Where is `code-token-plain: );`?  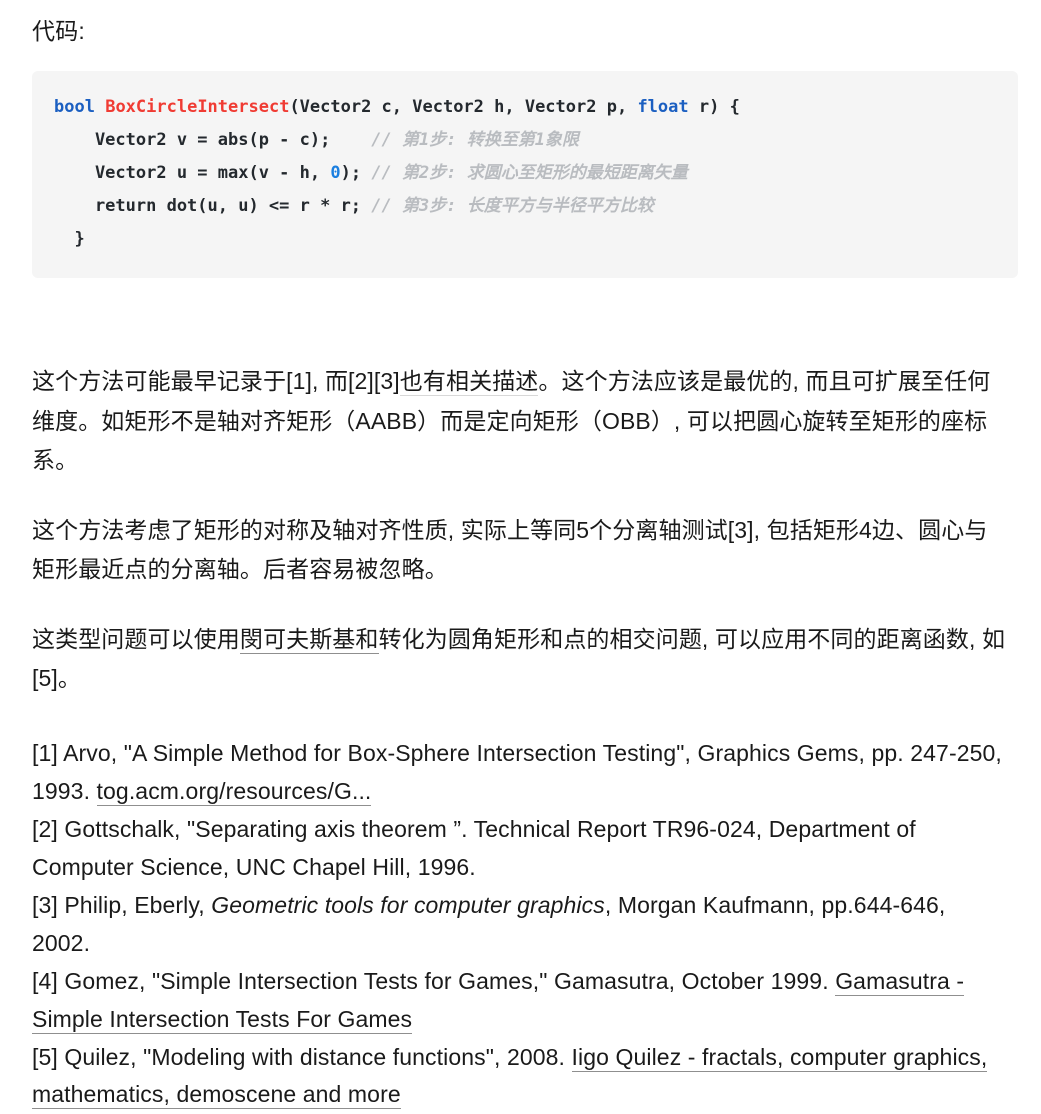
code-token-plain: ); is located at coordinates (356, 172).